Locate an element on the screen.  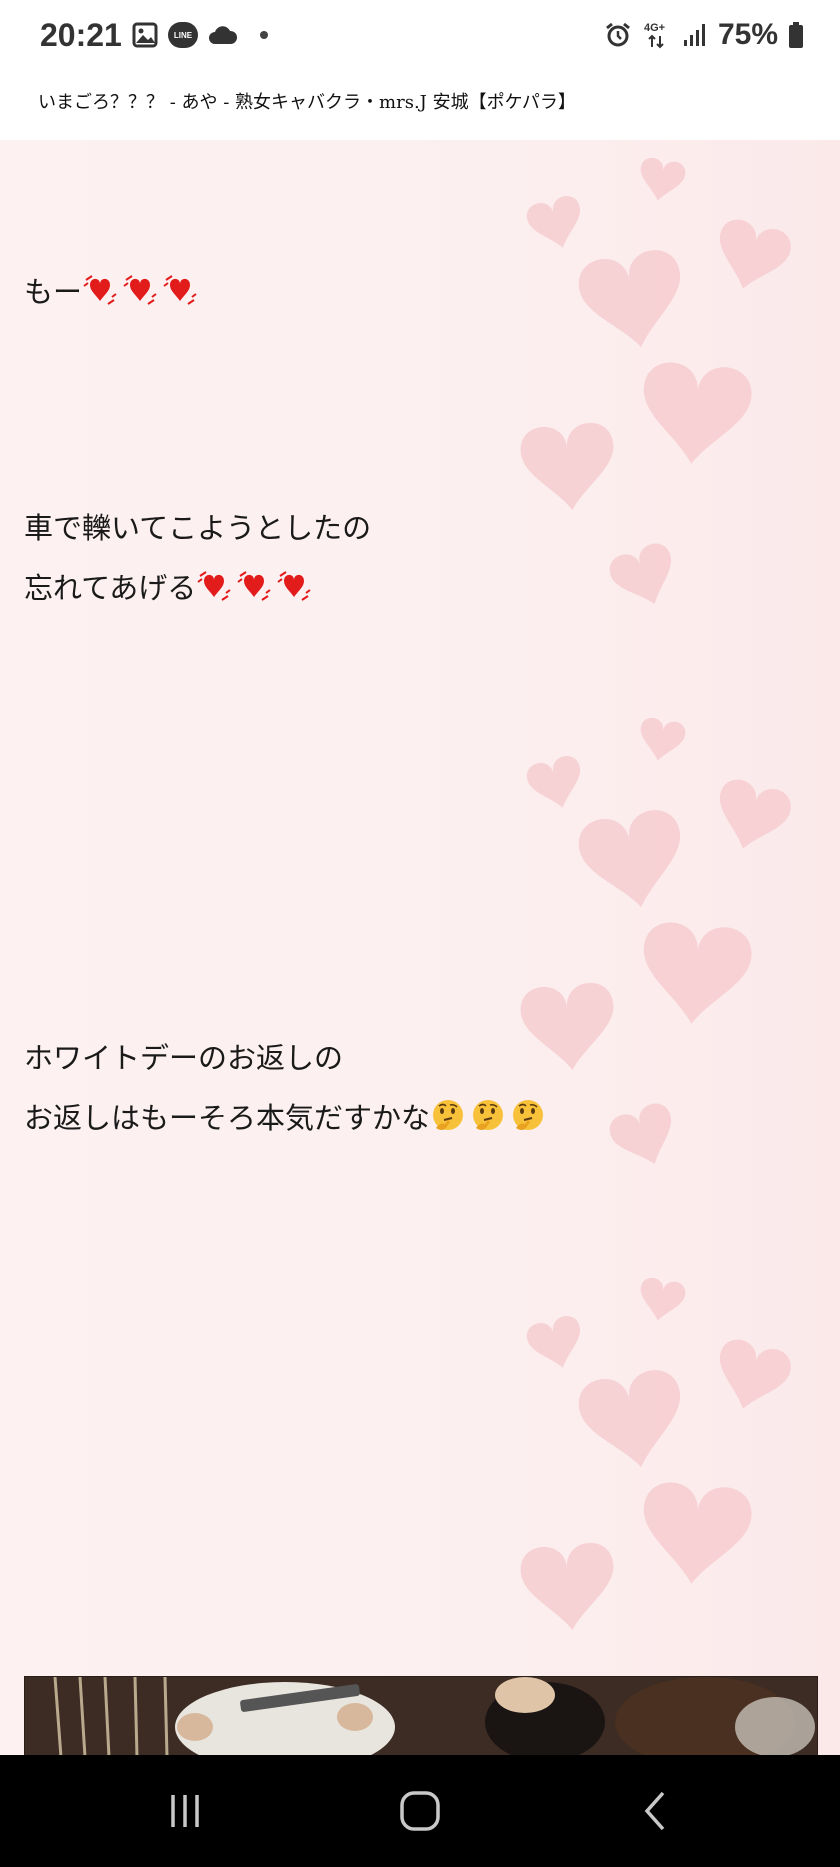
home-button is located at coordinates (420, 1811).